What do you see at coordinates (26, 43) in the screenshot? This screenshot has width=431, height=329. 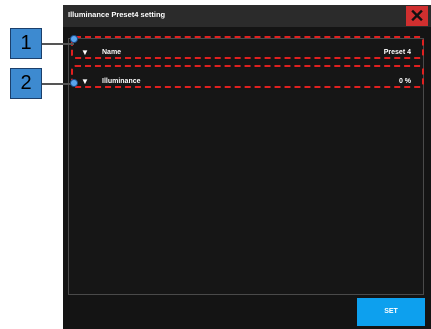 I see `callout-label-1: 1` at bounding box center [26, 43].